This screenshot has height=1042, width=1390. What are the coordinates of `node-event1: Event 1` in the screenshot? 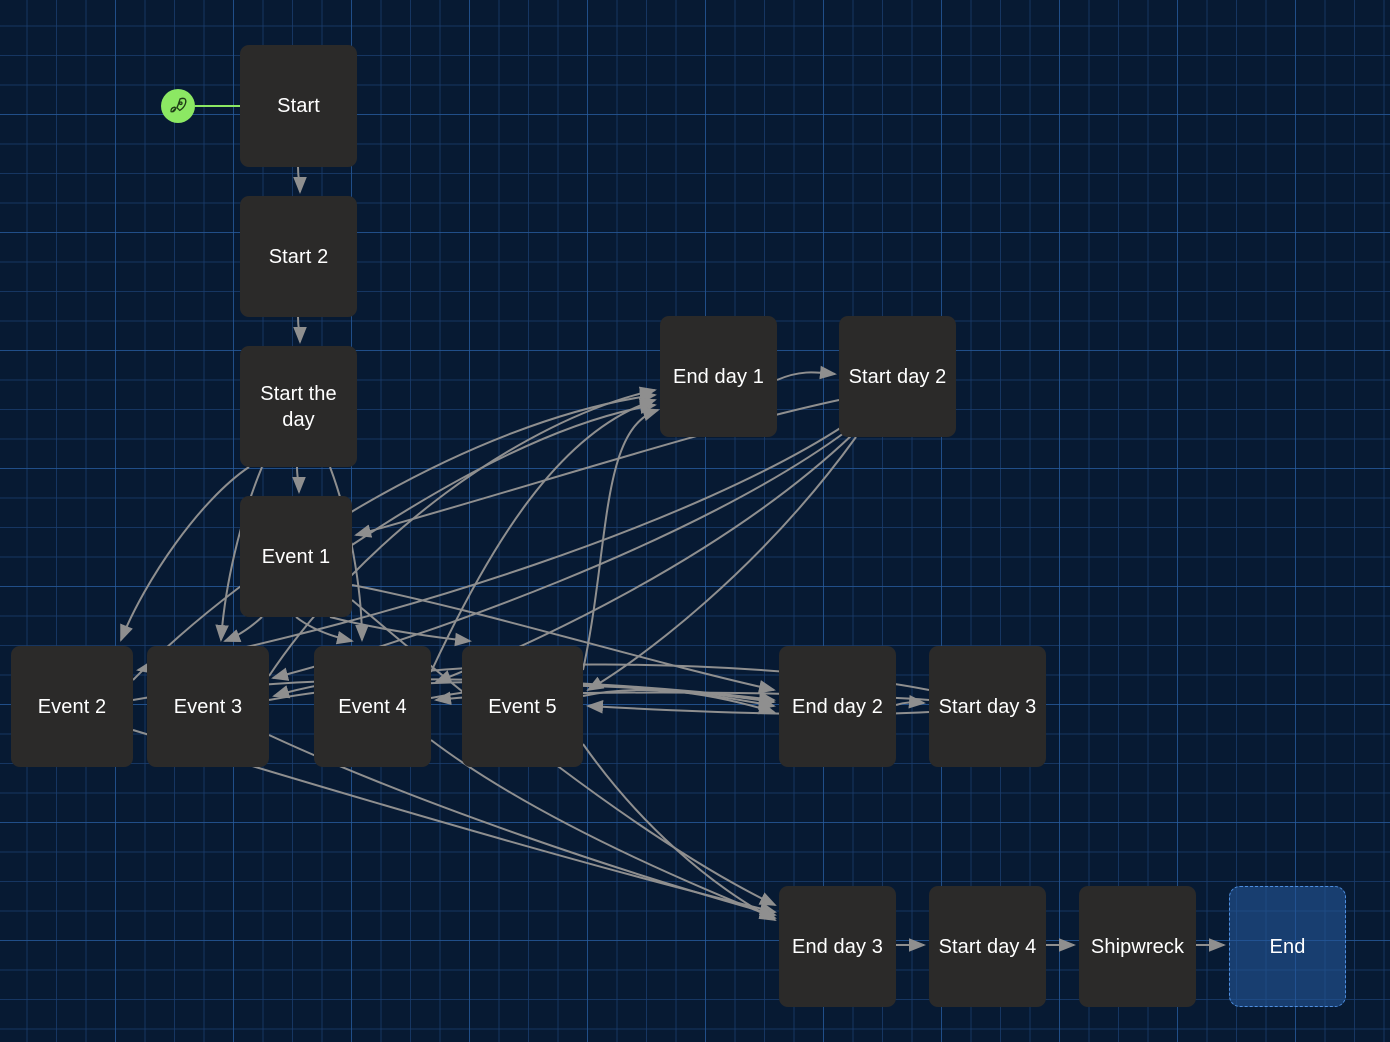 It's located at (296, 556).